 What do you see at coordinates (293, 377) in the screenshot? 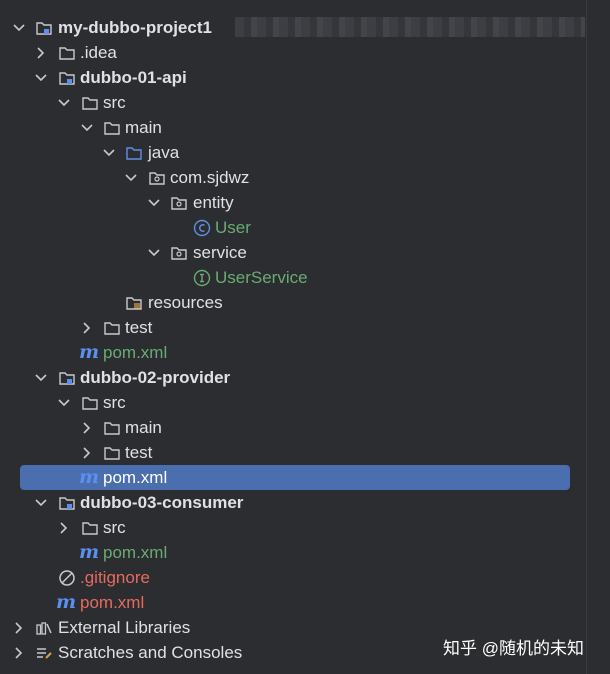
I see `tree-node-module-provider: dubbo-02-provider` at bounding box center [293, 377].